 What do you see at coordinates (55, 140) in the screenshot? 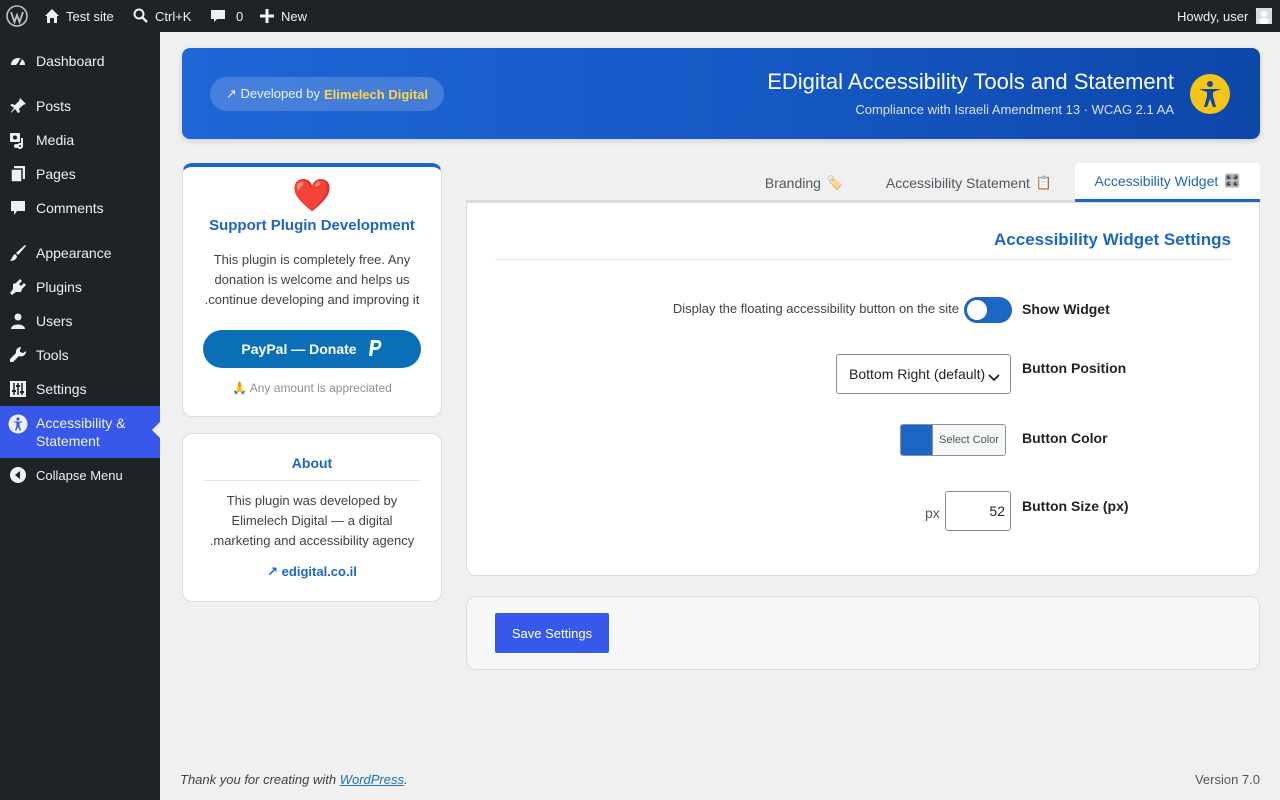
I see `sidebar-item-label: Media` at bounding box center [55, 140].